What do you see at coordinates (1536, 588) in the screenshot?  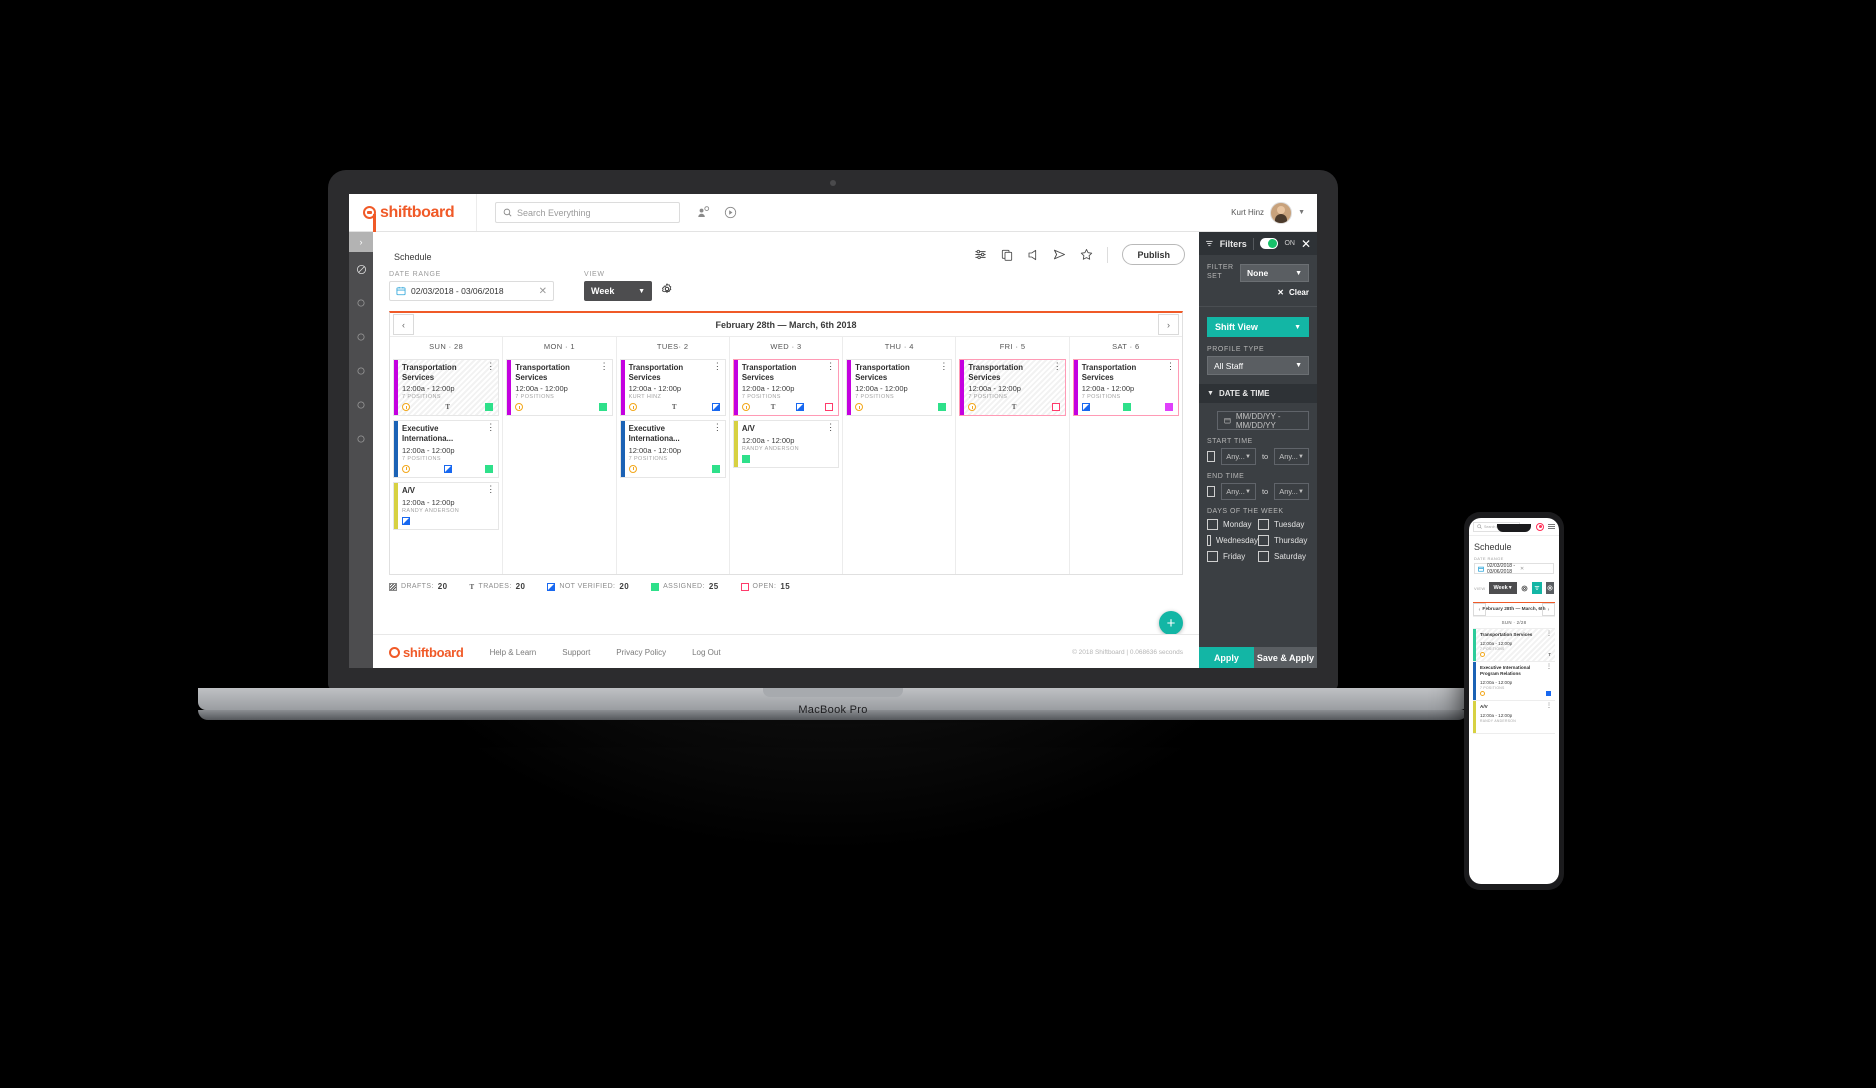 I see `phone-filter-button` at bounding box center [1536, 588].